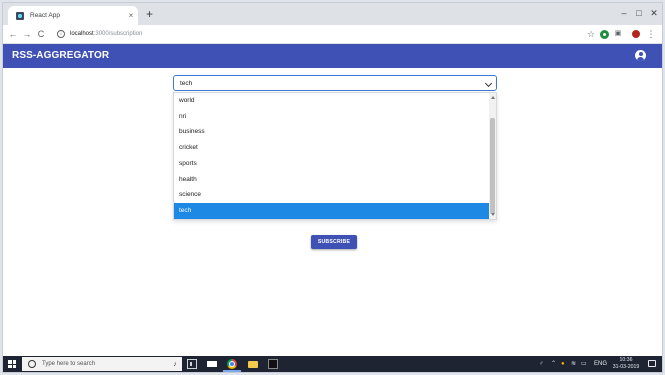 This screenshot has width=665, height=375. Describe the element at coordinates (13, 34) in the screenshot. I see `back-icon: ←` at that location.